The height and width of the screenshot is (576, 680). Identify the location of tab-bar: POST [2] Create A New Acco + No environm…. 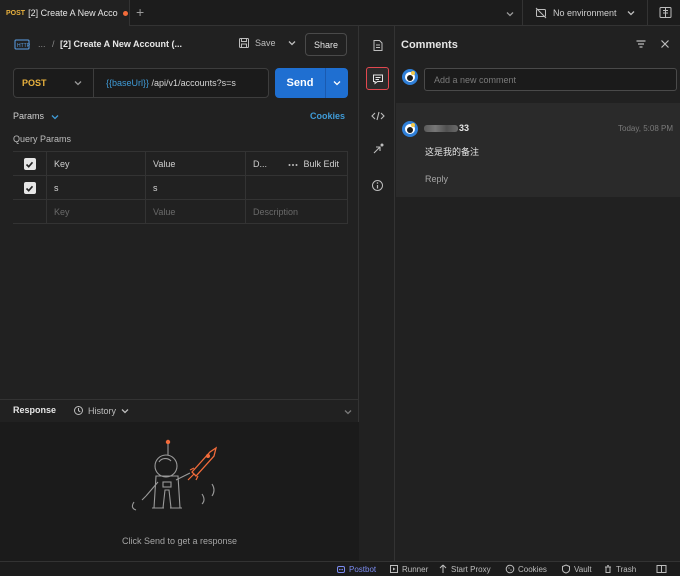
(340, 13).